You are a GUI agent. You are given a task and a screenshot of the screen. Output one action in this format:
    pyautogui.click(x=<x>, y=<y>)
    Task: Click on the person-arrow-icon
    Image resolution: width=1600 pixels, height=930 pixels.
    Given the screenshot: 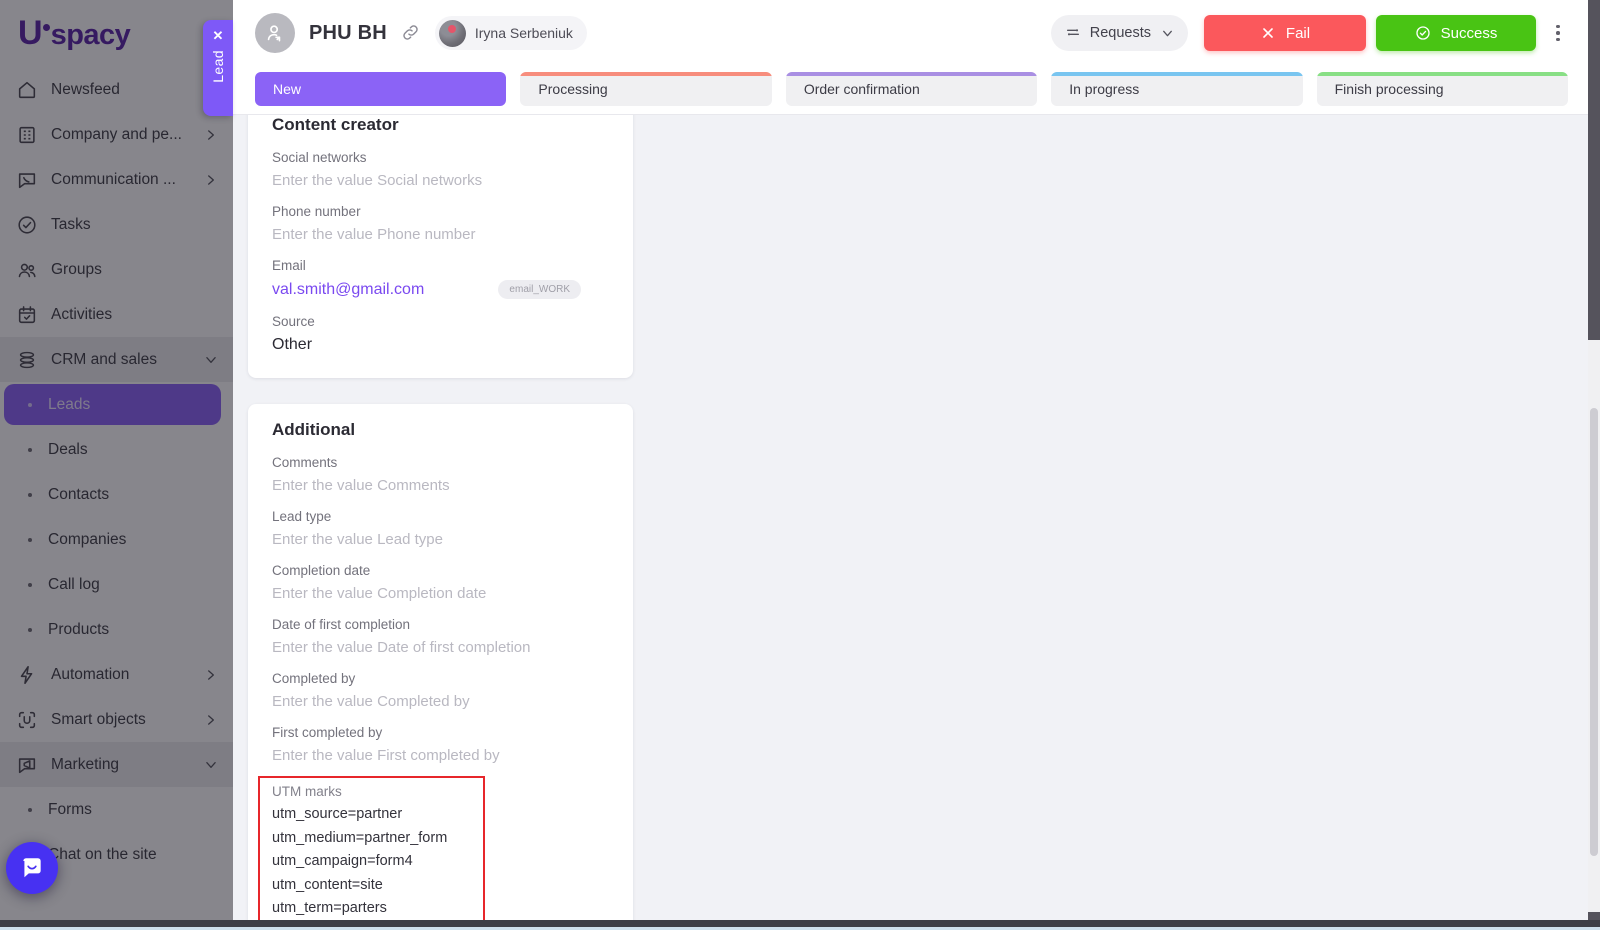 What is the action you would take?
    pyautogui.click(x=274, y=33)
    